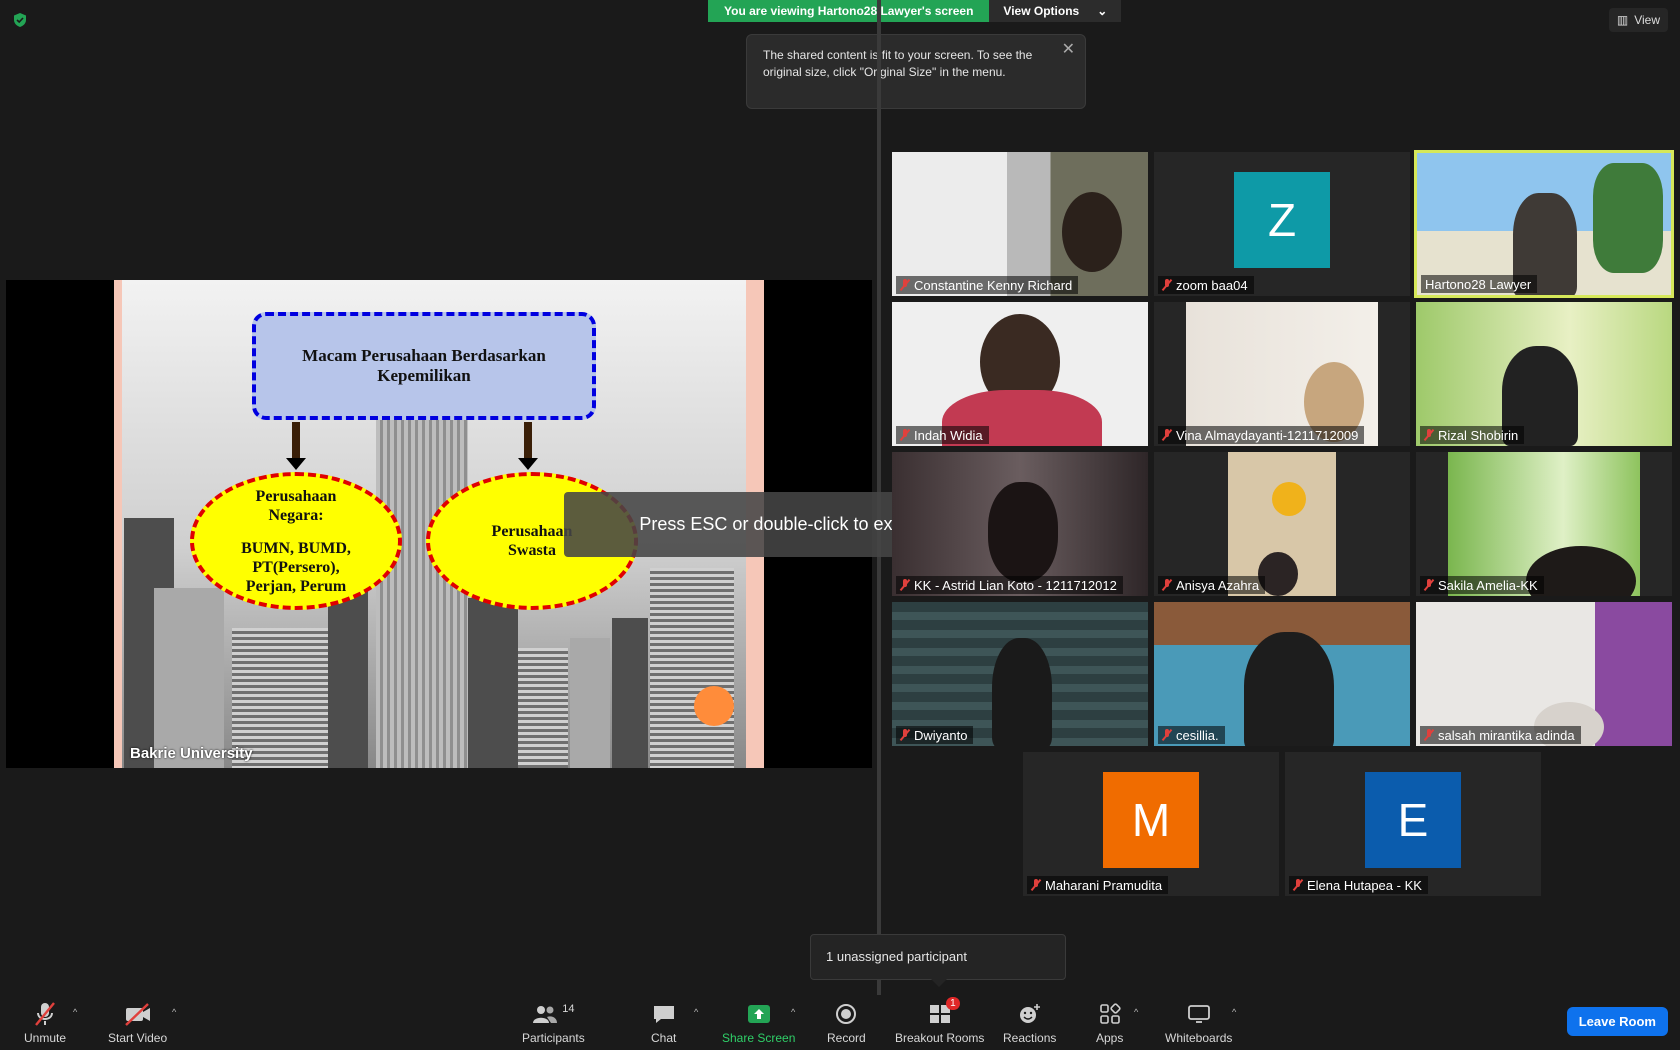  I want to click on slide-footer-text: Bakrie University, so click(191, 753).